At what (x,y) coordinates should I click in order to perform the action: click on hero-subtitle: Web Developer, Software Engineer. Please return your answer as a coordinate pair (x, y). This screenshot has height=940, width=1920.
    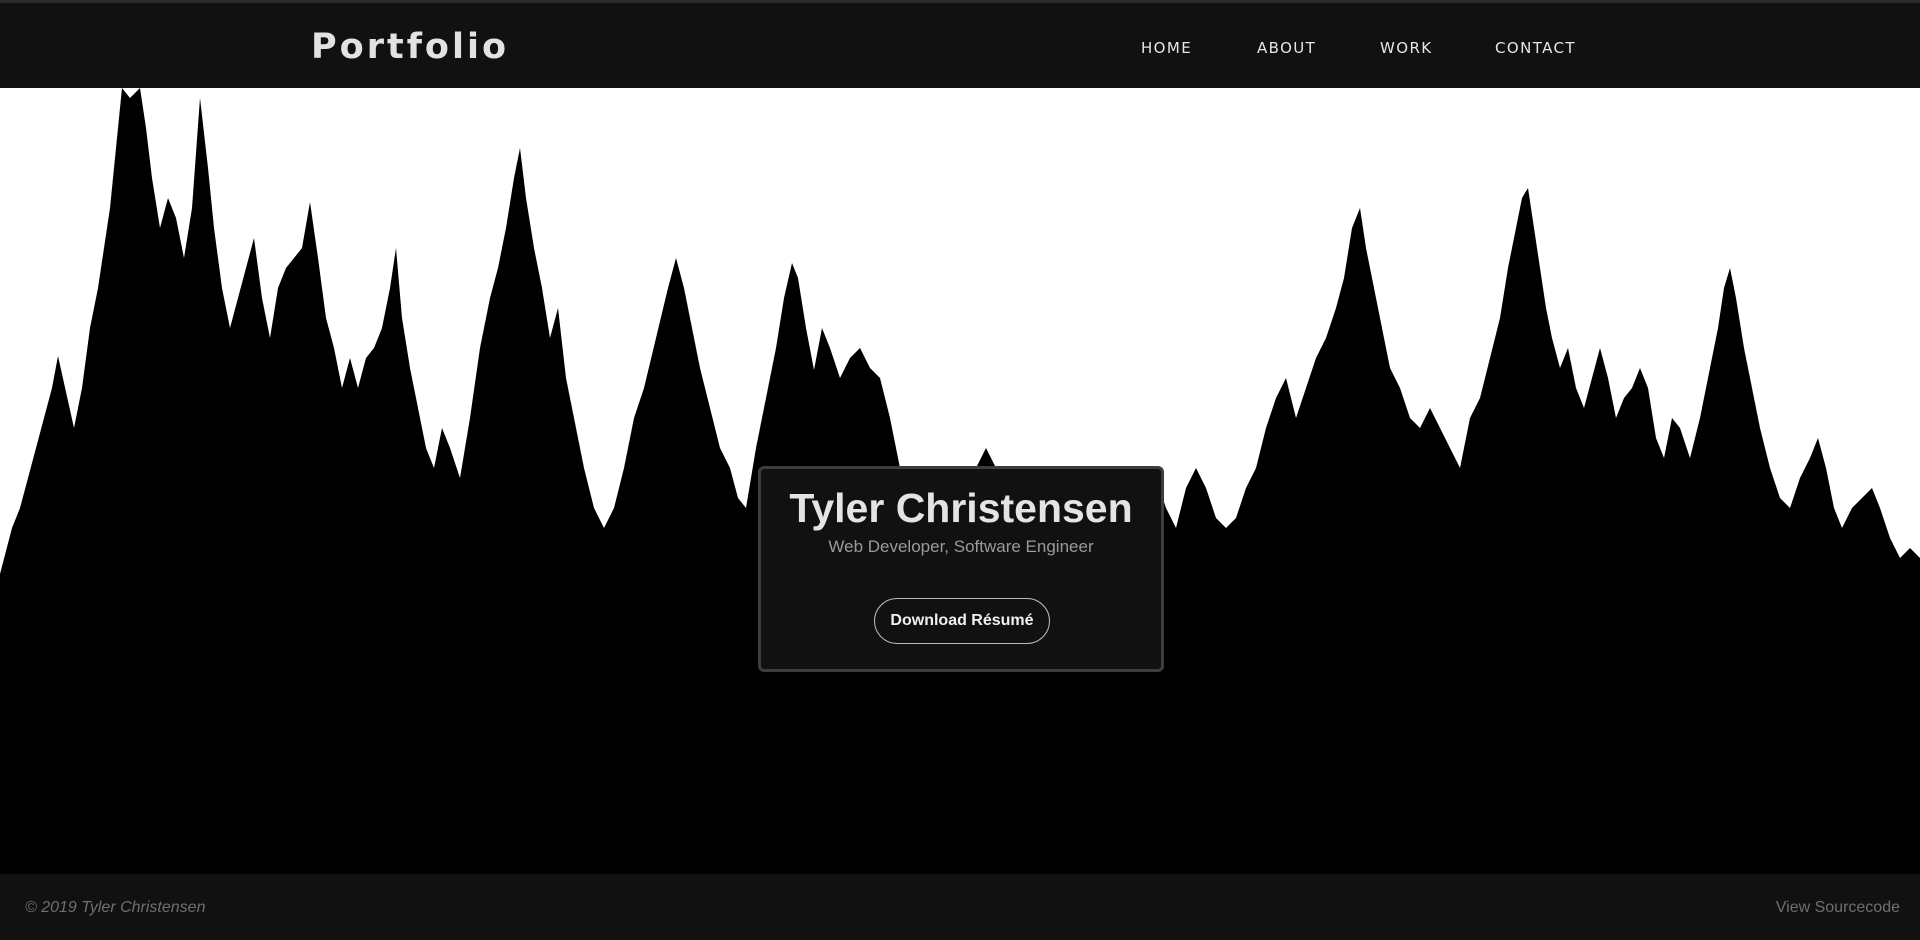
    Looking at the image, I should click on (961, 546).